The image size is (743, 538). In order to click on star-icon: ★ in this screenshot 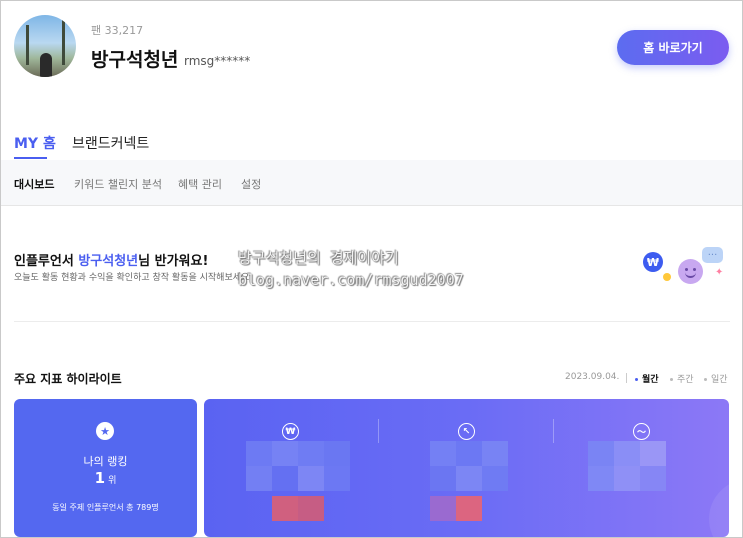, I will do `click(105, 431)`.